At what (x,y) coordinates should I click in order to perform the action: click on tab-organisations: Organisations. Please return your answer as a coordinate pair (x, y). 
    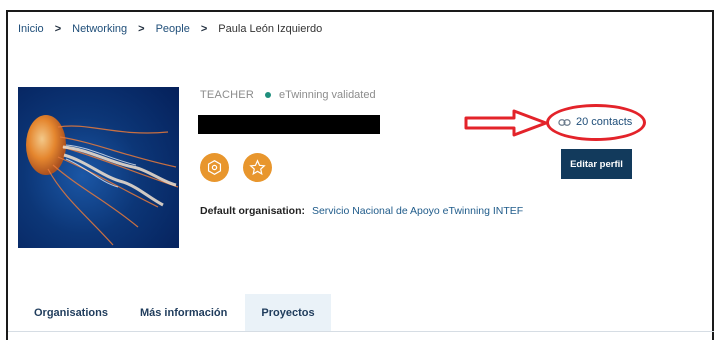
    Looking at the image, I should click on (71, 312).